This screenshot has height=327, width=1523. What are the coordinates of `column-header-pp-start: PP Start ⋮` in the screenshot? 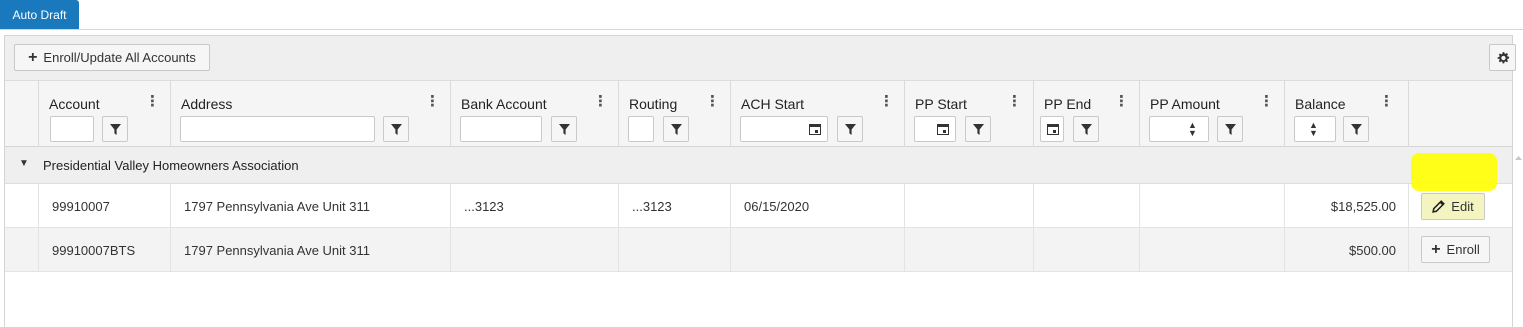 It's located at (968, 114).